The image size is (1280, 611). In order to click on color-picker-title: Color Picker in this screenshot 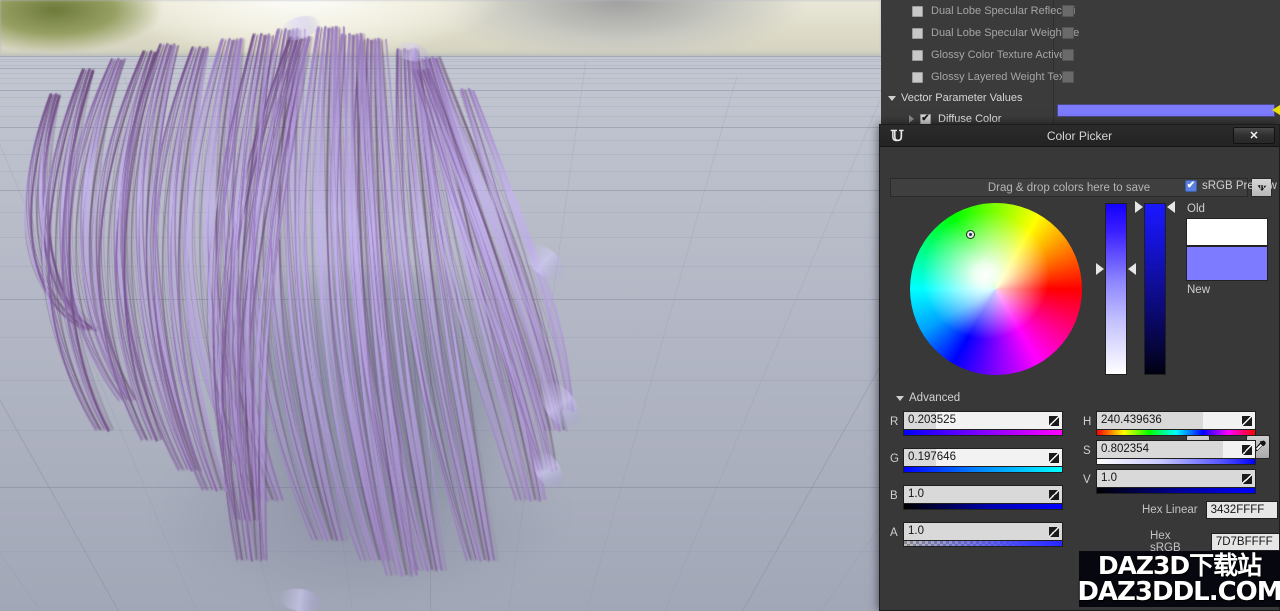, I will do `click(1079, 135)`.